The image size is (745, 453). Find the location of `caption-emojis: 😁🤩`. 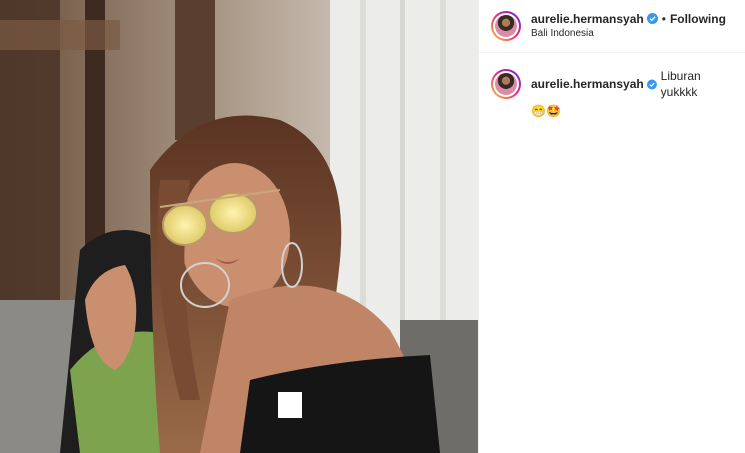

caption-emojis: 😁🤩 is located at coordinates (546, 111).